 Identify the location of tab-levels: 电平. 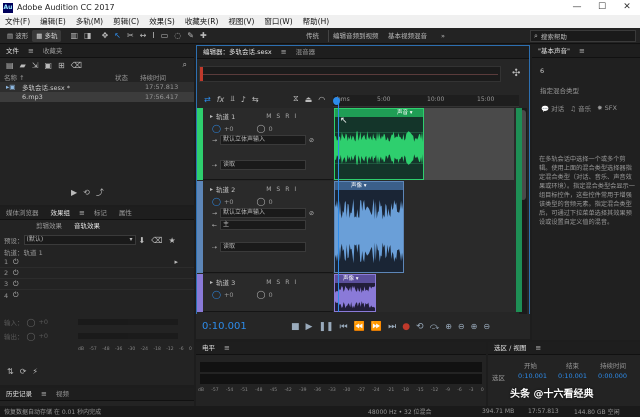
(208, 348).